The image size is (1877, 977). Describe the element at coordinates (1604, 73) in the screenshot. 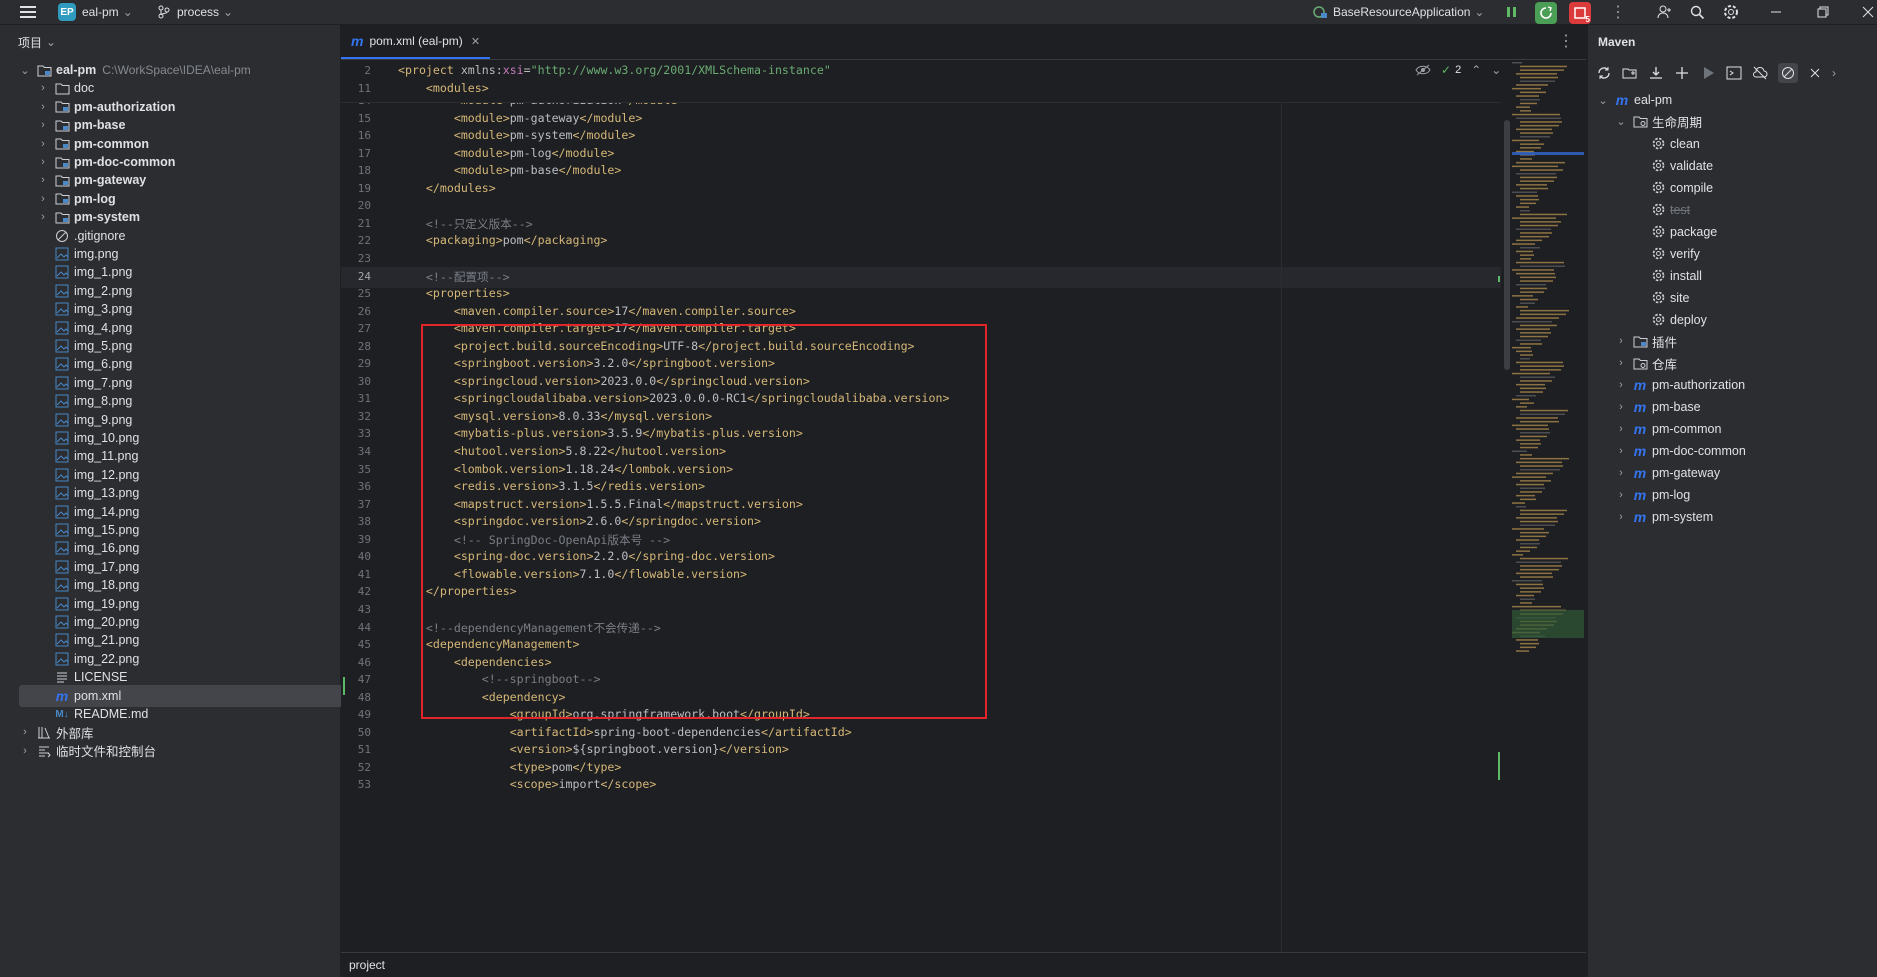

I see `reload-icon` at that location.